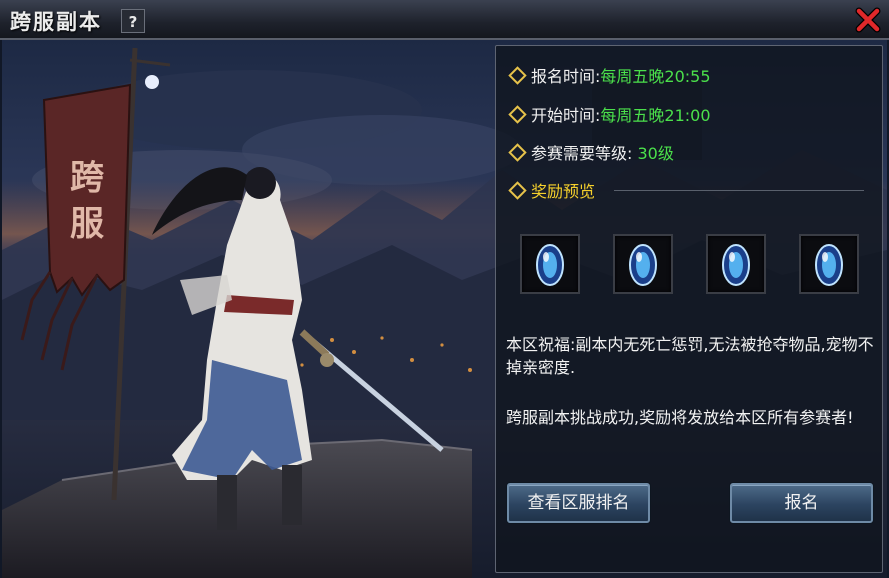 The width and height of the screenshot is (889, 578). I want to click on help-button: ?, so click(133, 21).